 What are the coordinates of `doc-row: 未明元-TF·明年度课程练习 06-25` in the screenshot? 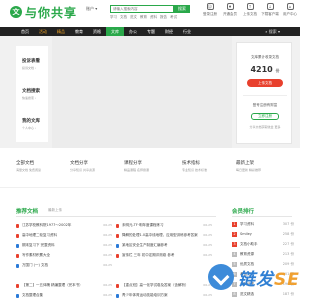 It's located at (166, 227).